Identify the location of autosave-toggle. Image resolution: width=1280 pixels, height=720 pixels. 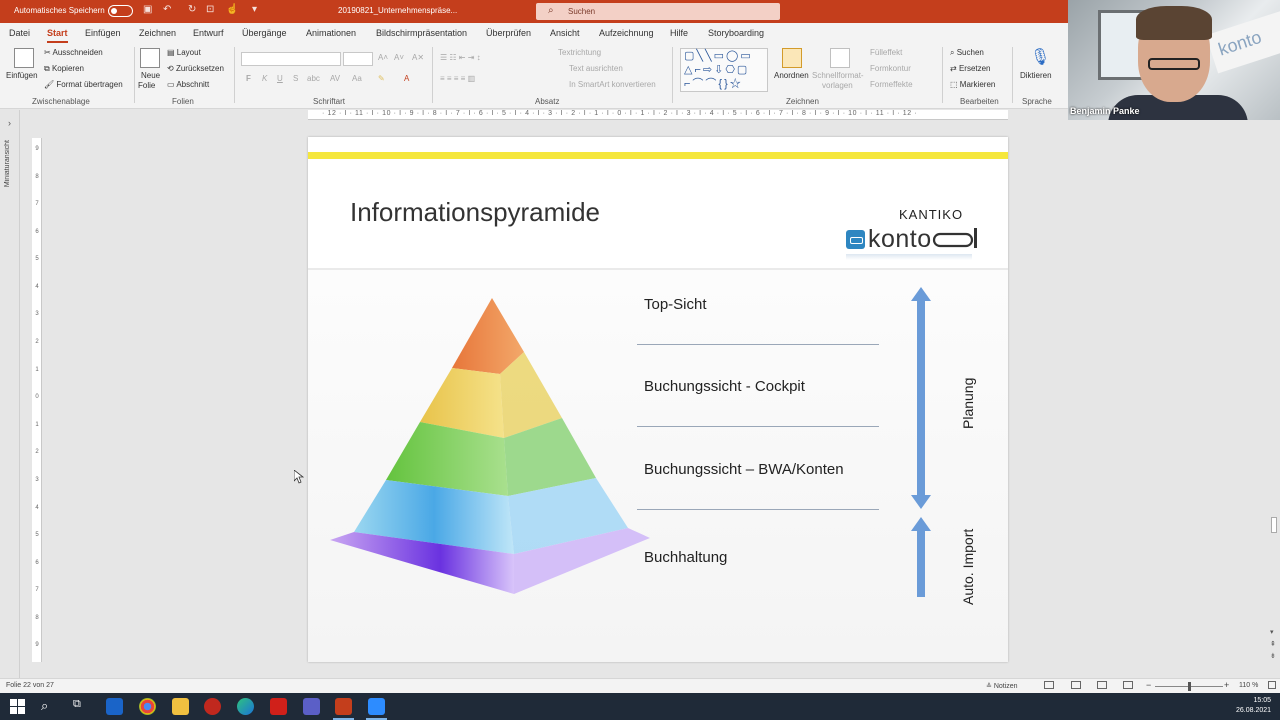
(120, 11).